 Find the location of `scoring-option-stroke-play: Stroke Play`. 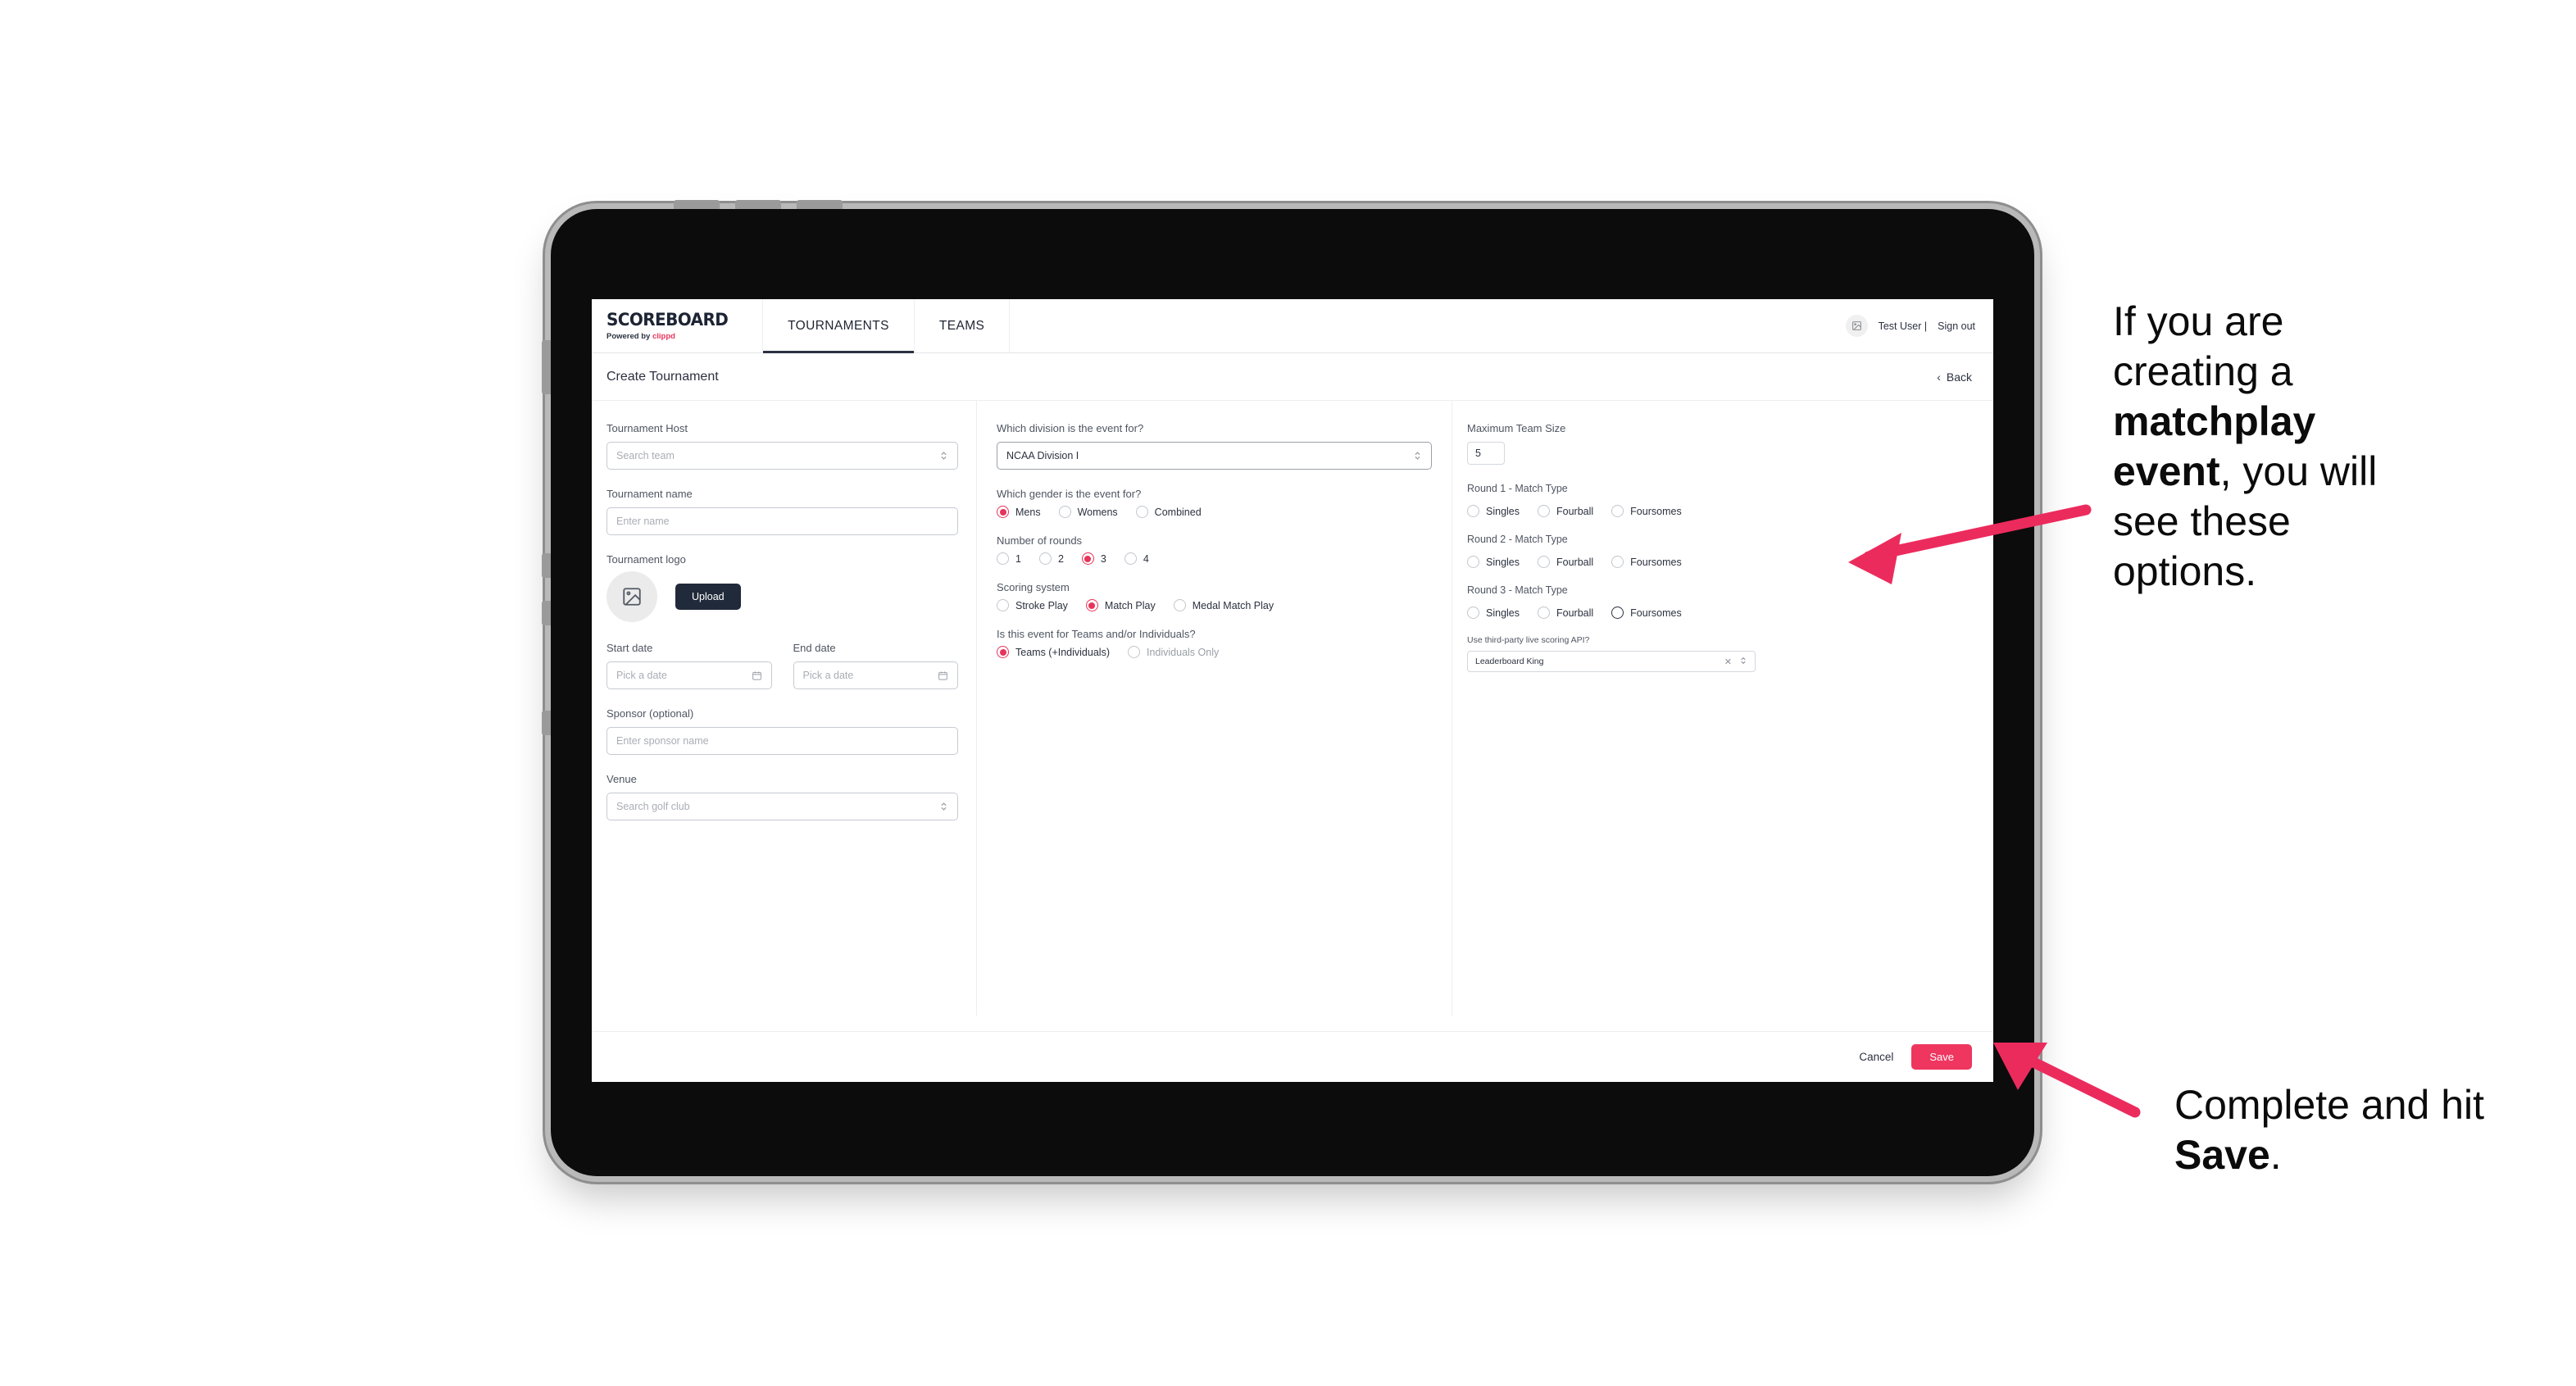

scoring-option-stroke-play: Stroke Play is located at coordinates (1032, 605).